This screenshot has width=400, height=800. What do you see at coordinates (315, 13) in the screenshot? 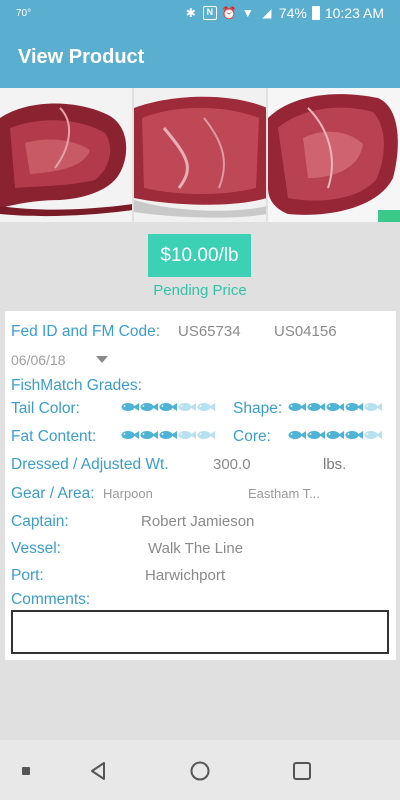
I see `battery-icon` at bounding box center [315, 13].